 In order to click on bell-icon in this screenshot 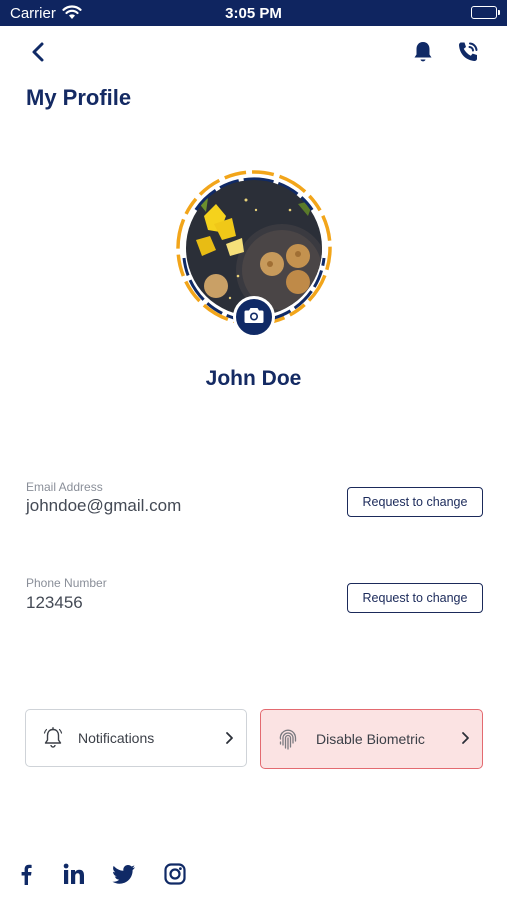, I will do `click(423, 52)`.